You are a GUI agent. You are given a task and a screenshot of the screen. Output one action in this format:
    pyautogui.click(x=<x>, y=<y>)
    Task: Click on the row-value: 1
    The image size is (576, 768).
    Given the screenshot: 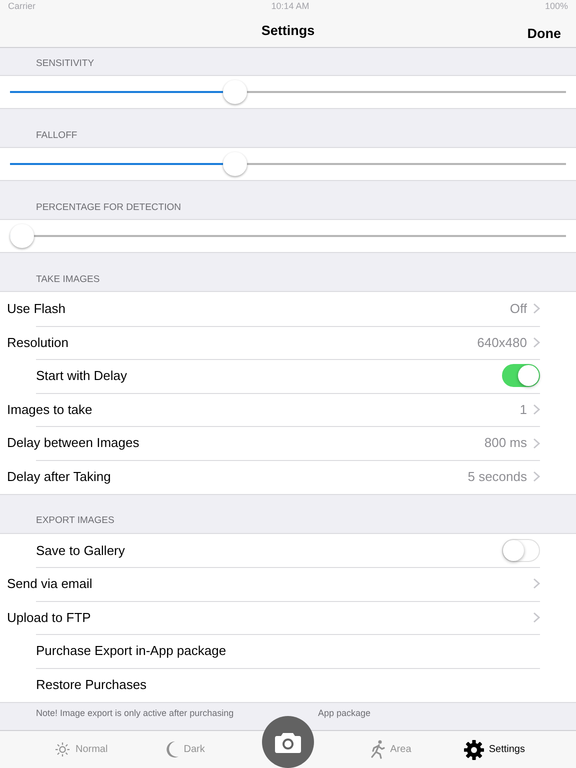 What is the action you would take?
    pyautogui.click(x=523, y=409)
    